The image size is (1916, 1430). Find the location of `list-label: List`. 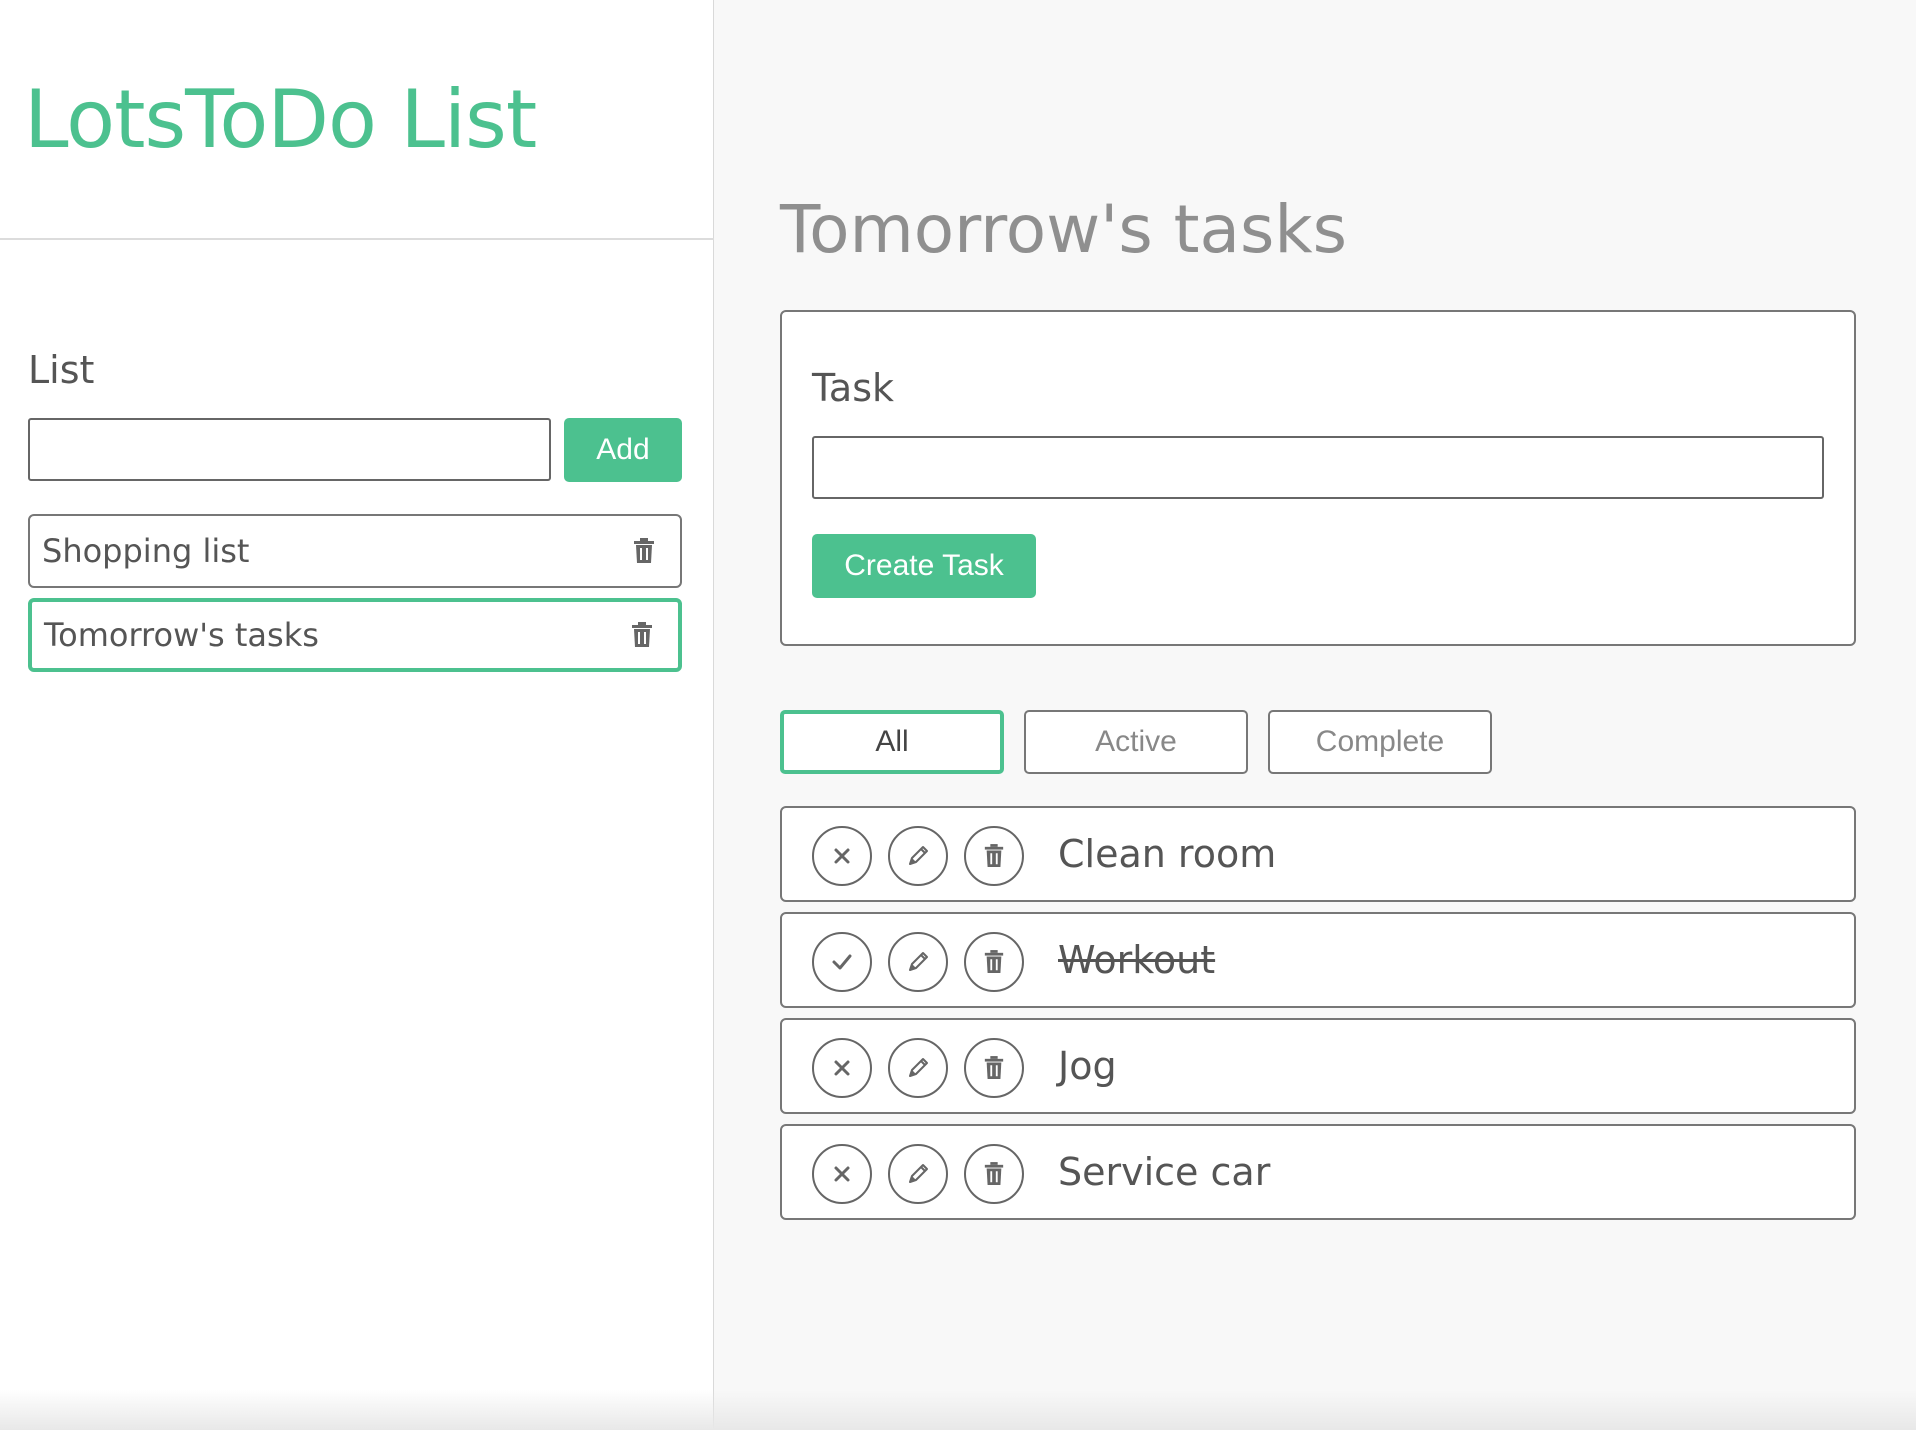

list-label: List is located at coordinates (61, 370).